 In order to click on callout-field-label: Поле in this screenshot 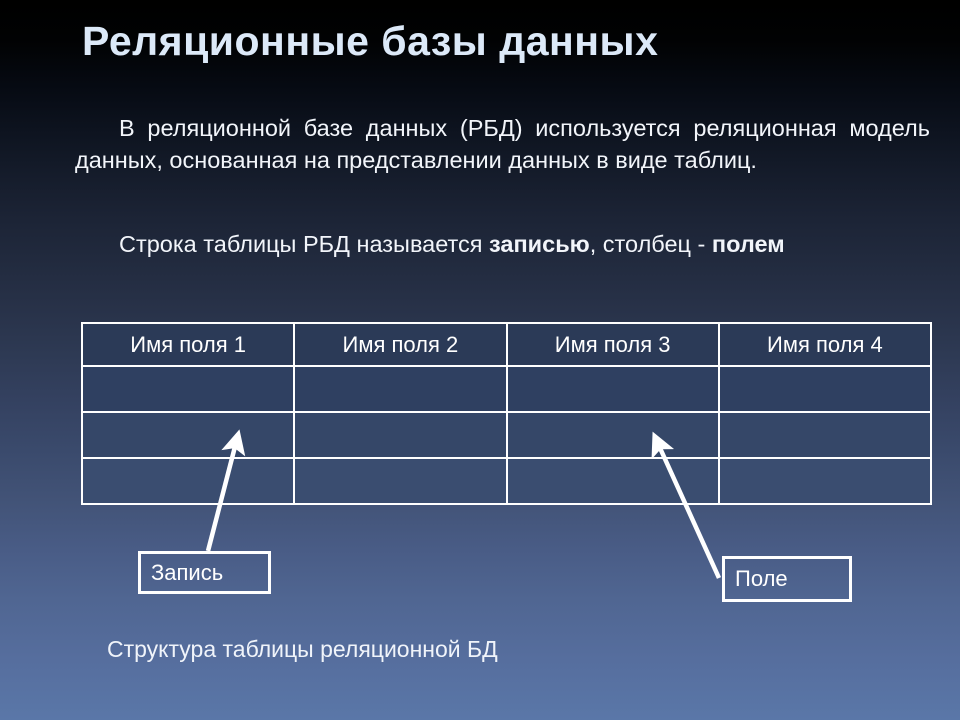, I will do `click(761, 578)`.